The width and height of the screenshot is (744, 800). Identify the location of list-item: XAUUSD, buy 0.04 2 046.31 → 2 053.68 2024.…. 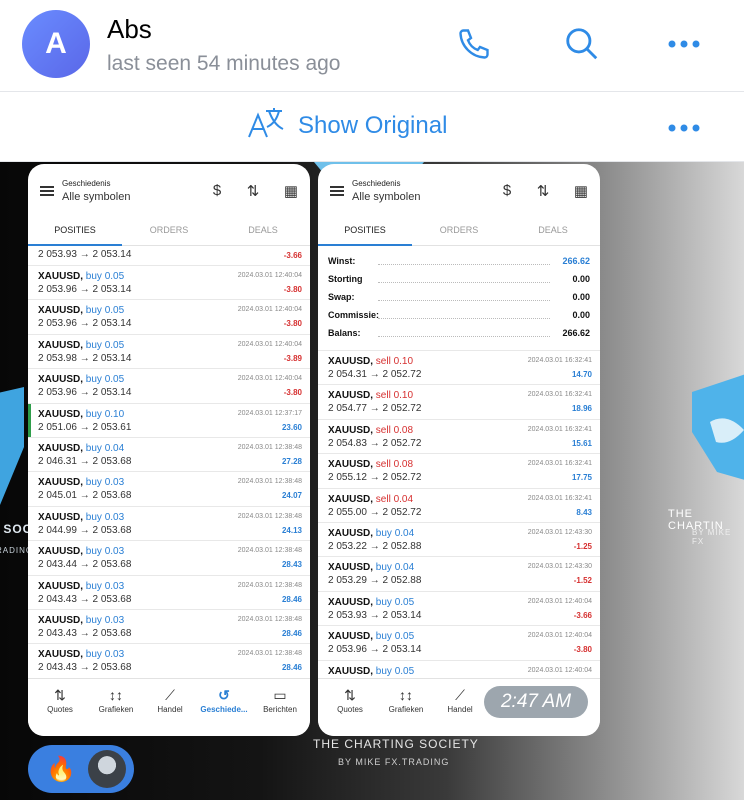
(169, 455).